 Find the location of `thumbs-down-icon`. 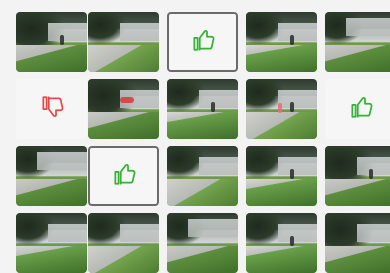

thumbs-down-icon is located at coordinates (52, 109).